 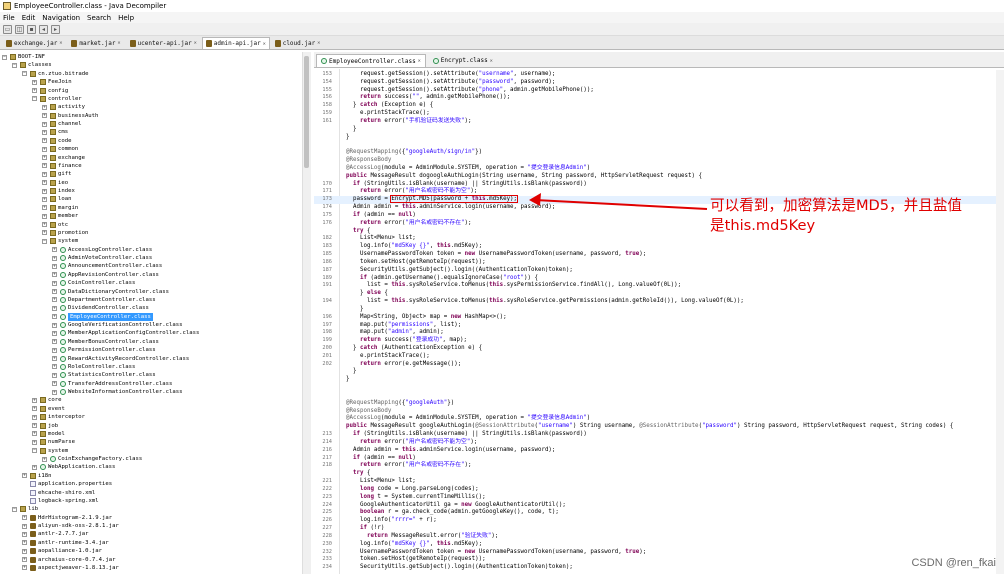 What do you see at coordinates (152, 518) in the screenshot?
I see `tree-jar: + HdrHistogram-2.1.9.jar` at bounding box center [152, 518].